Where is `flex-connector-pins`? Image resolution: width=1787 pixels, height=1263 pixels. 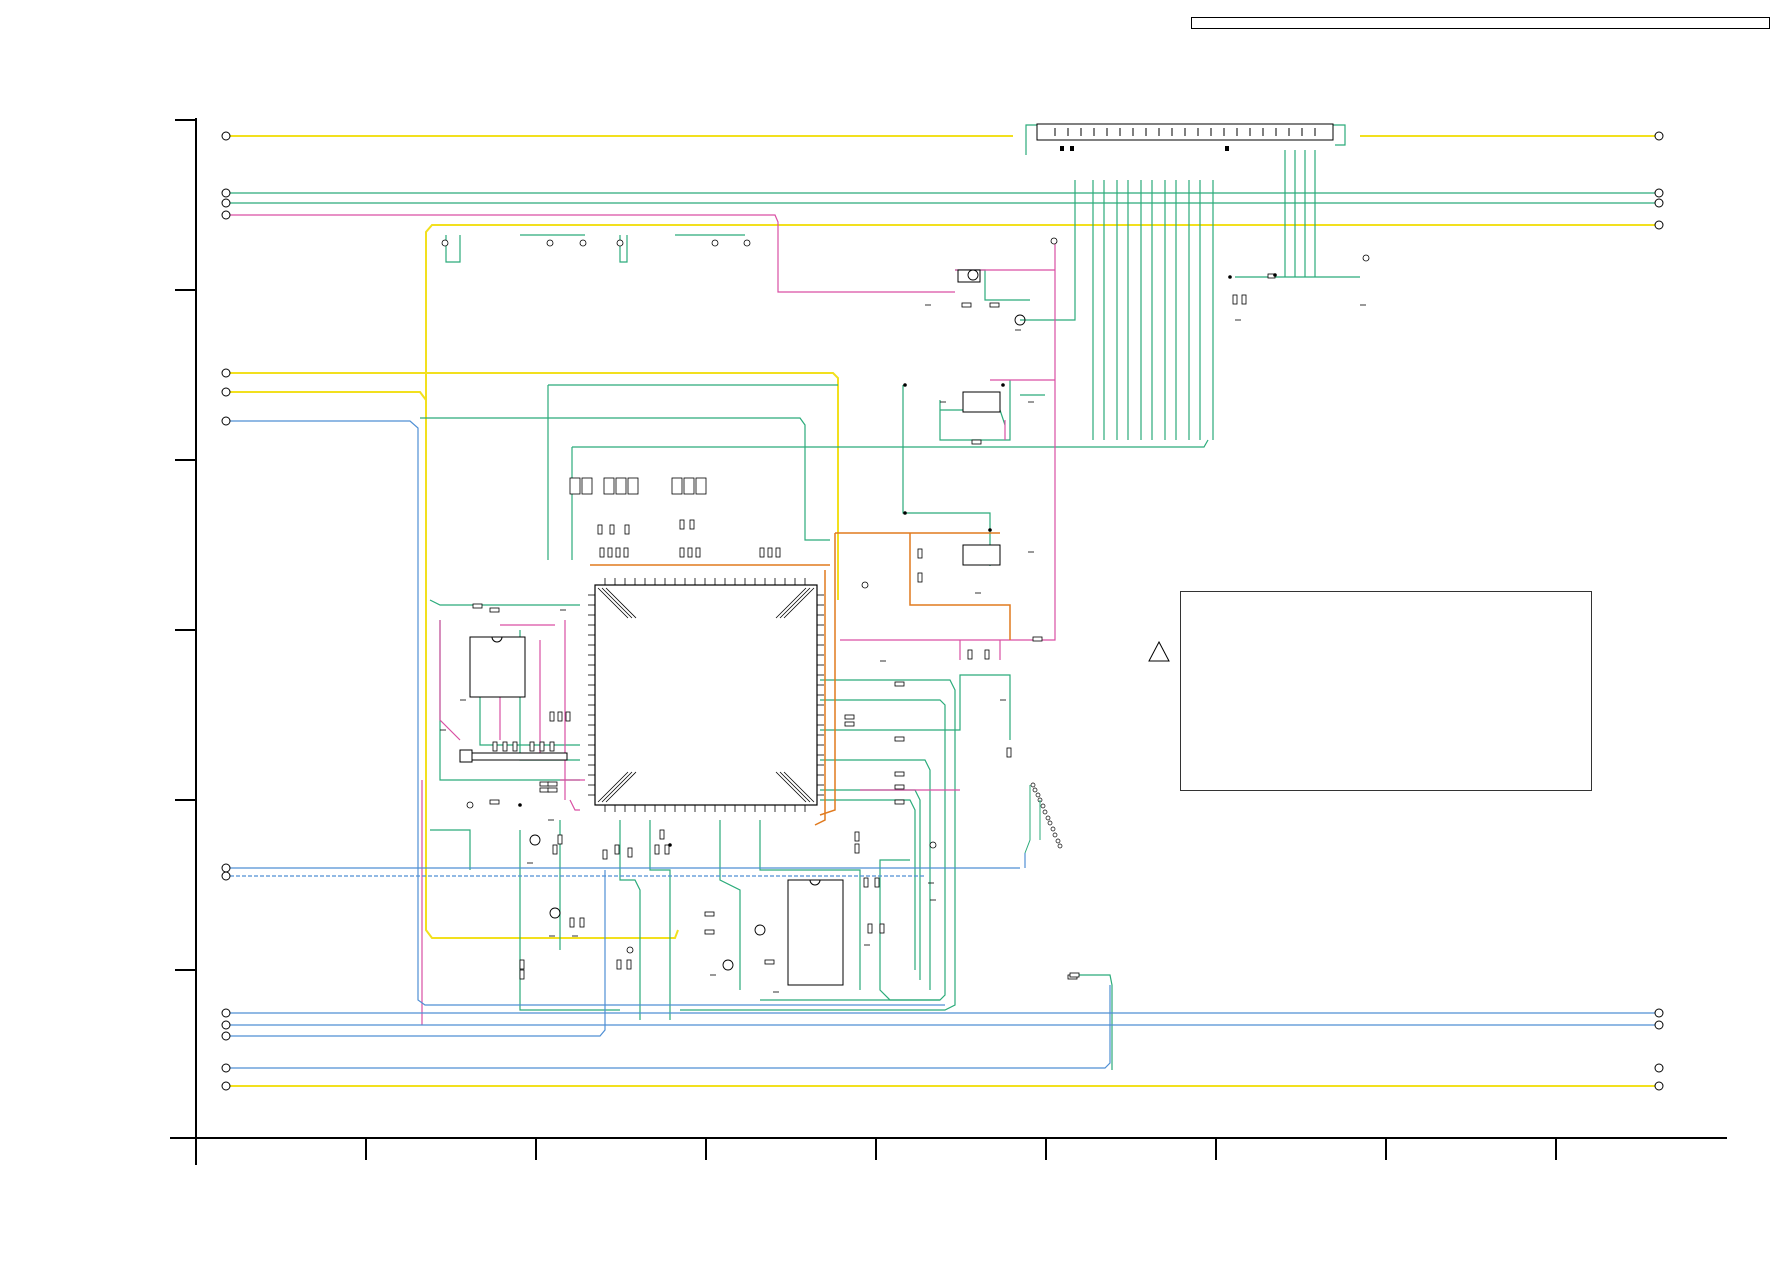
flex-connector-pins is located at coordinates (1046, 815).